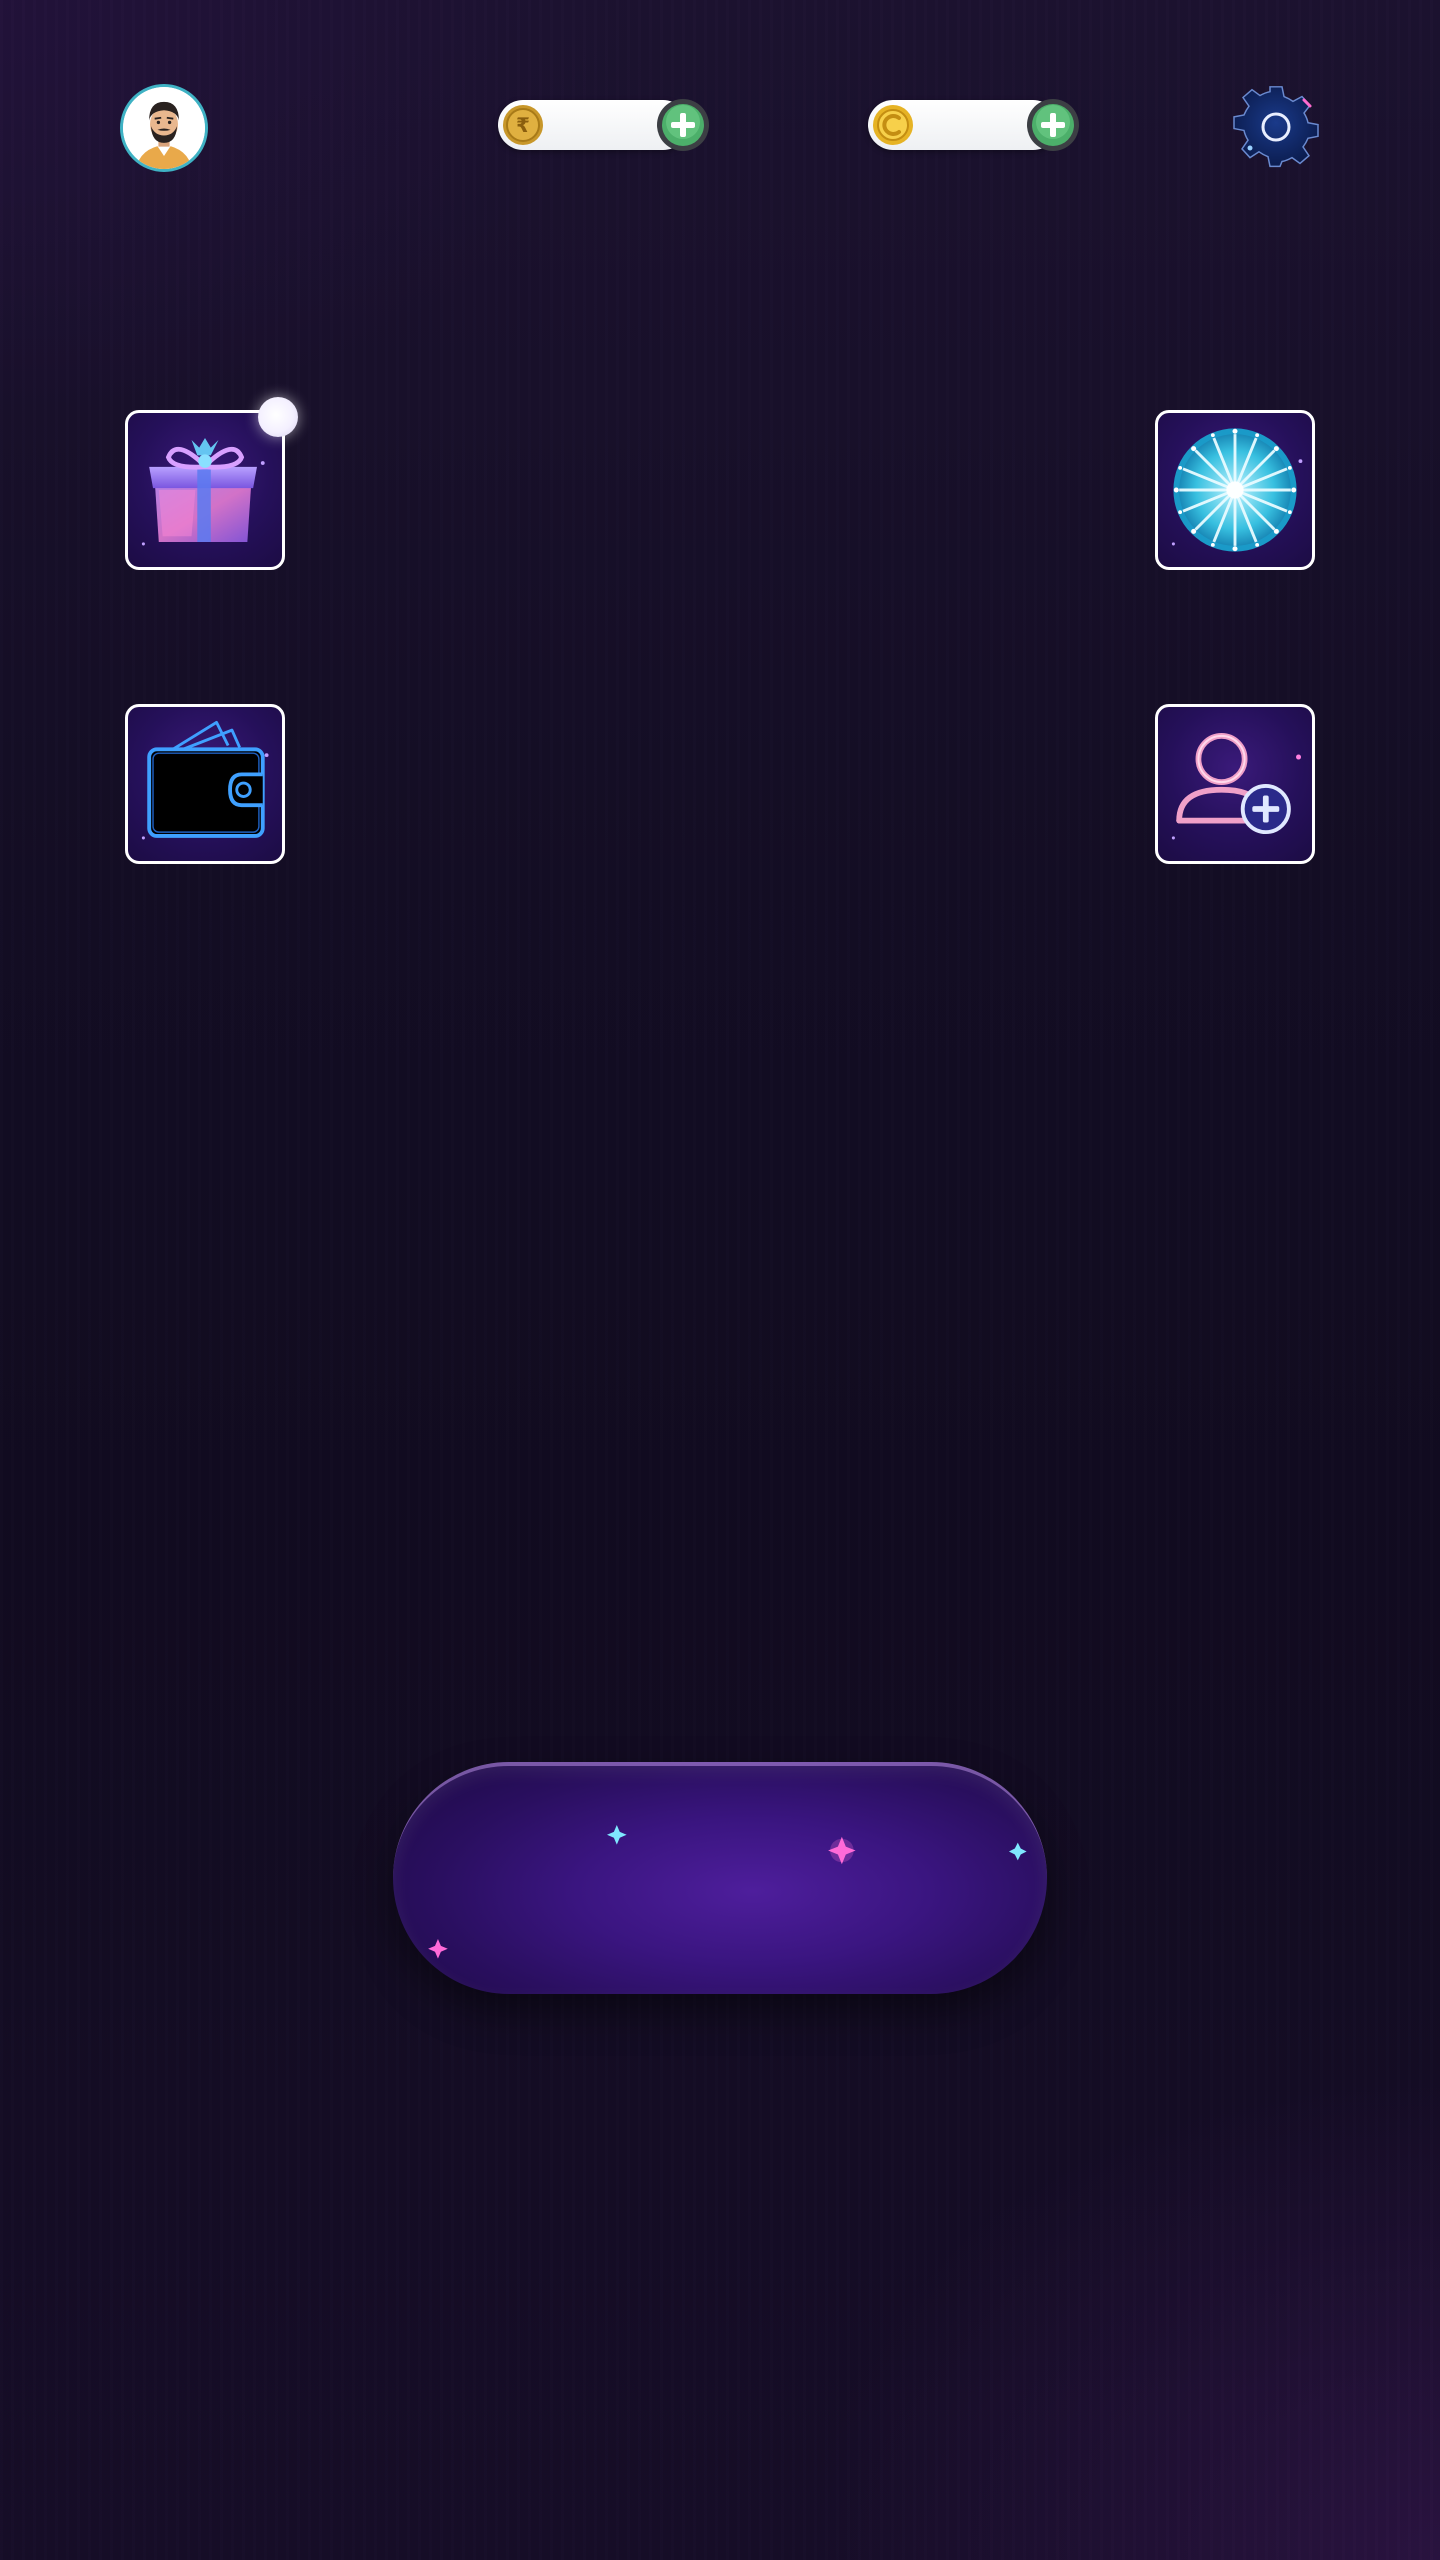  I want to click on player-avatar, so click(164, 128).